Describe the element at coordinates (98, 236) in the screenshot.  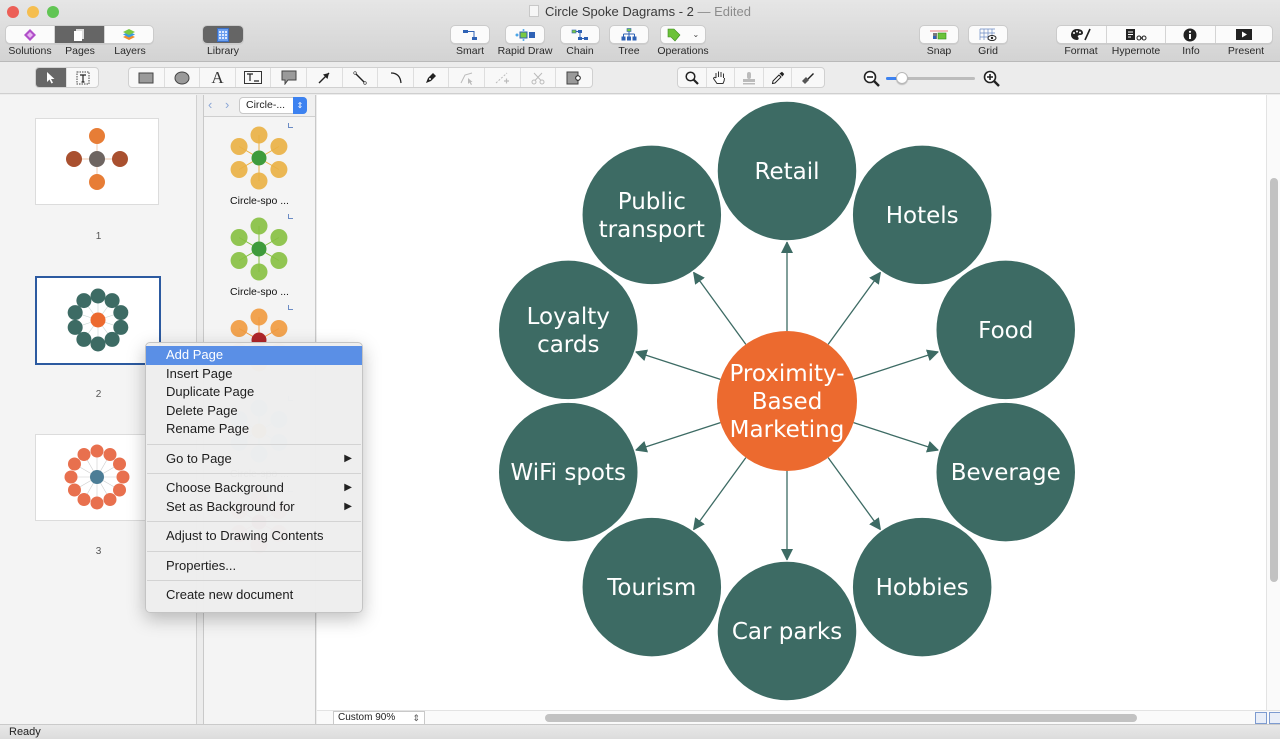
I see `page-number-1: 1` at that location.